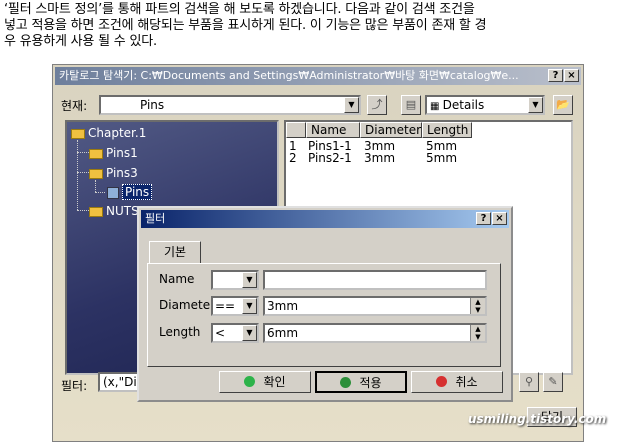 This screenshot has width=624, height=442. Describe the element at coordinates (325, 219) in the screenshot. I see `filter-title-bar: 필터 ? ×` at that location.